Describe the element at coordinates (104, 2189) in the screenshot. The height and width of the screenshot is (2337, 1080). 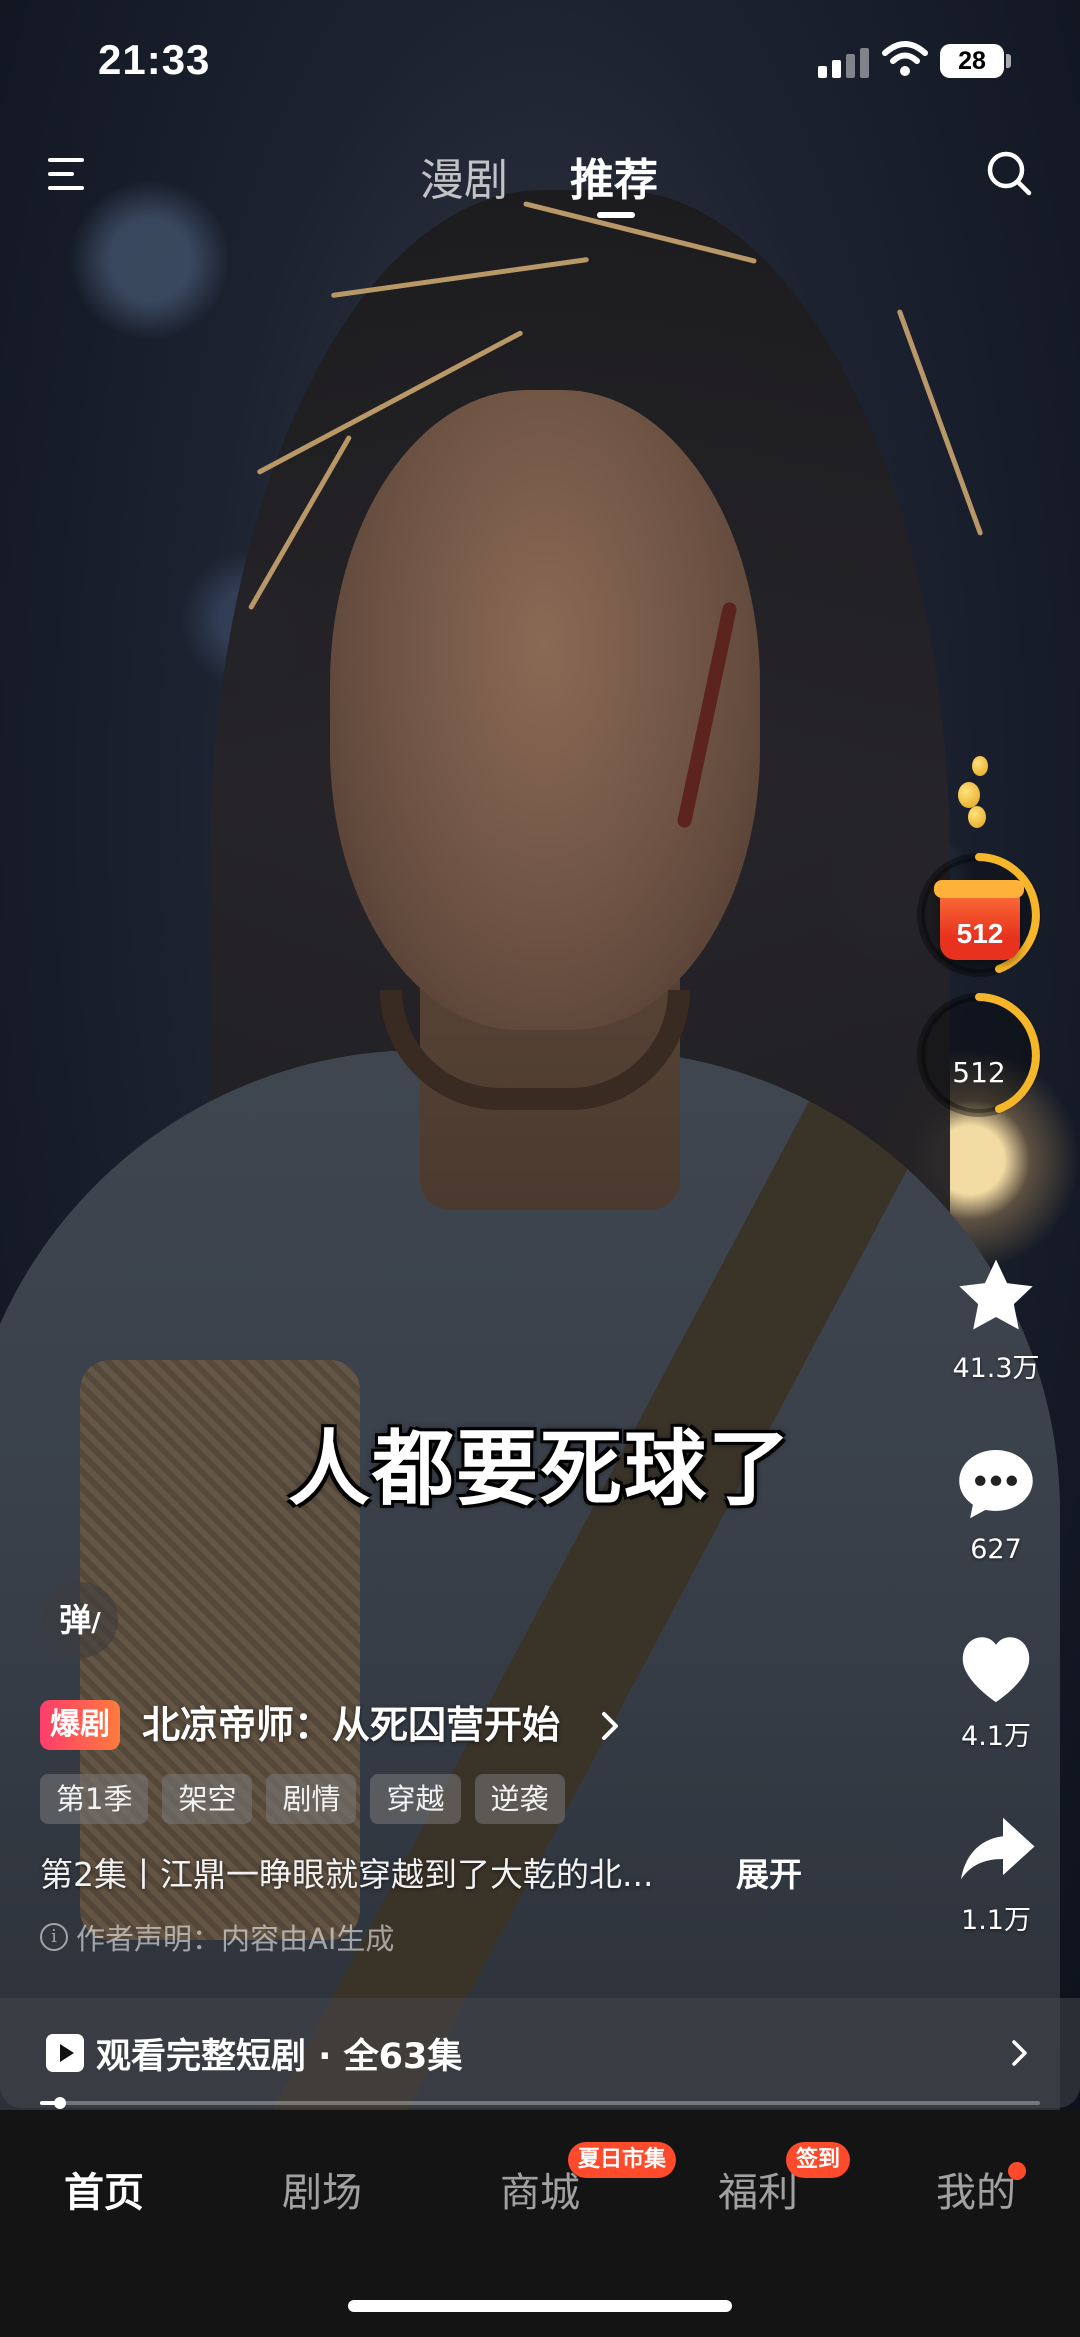
I see `nav-home: 首页` at that location.